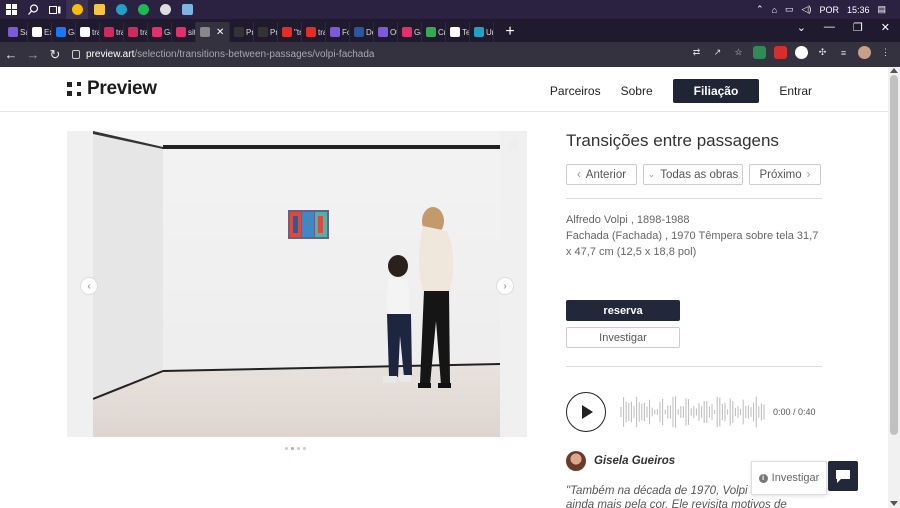  Describe the element at coordinates (11, 54) in the screenshot. I see `back-icon: ←` at that location.